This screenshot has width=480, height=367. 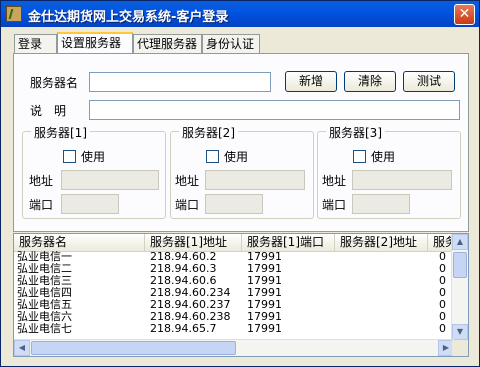 I want to click on server-3-group: 服务器[3] 使用 地址 端口, so click(x=389, y=171).